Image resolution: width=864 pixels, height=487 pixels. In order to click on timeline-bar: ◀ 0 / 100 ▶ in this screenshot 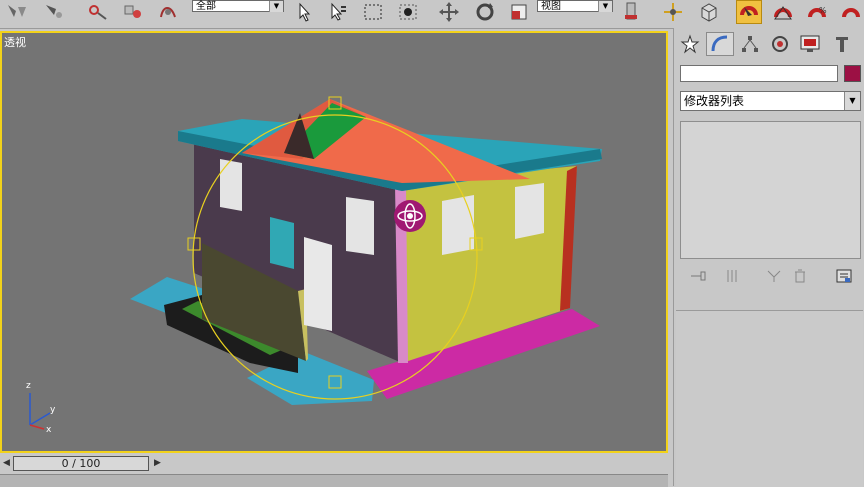, I will do `click(334, 470)`.